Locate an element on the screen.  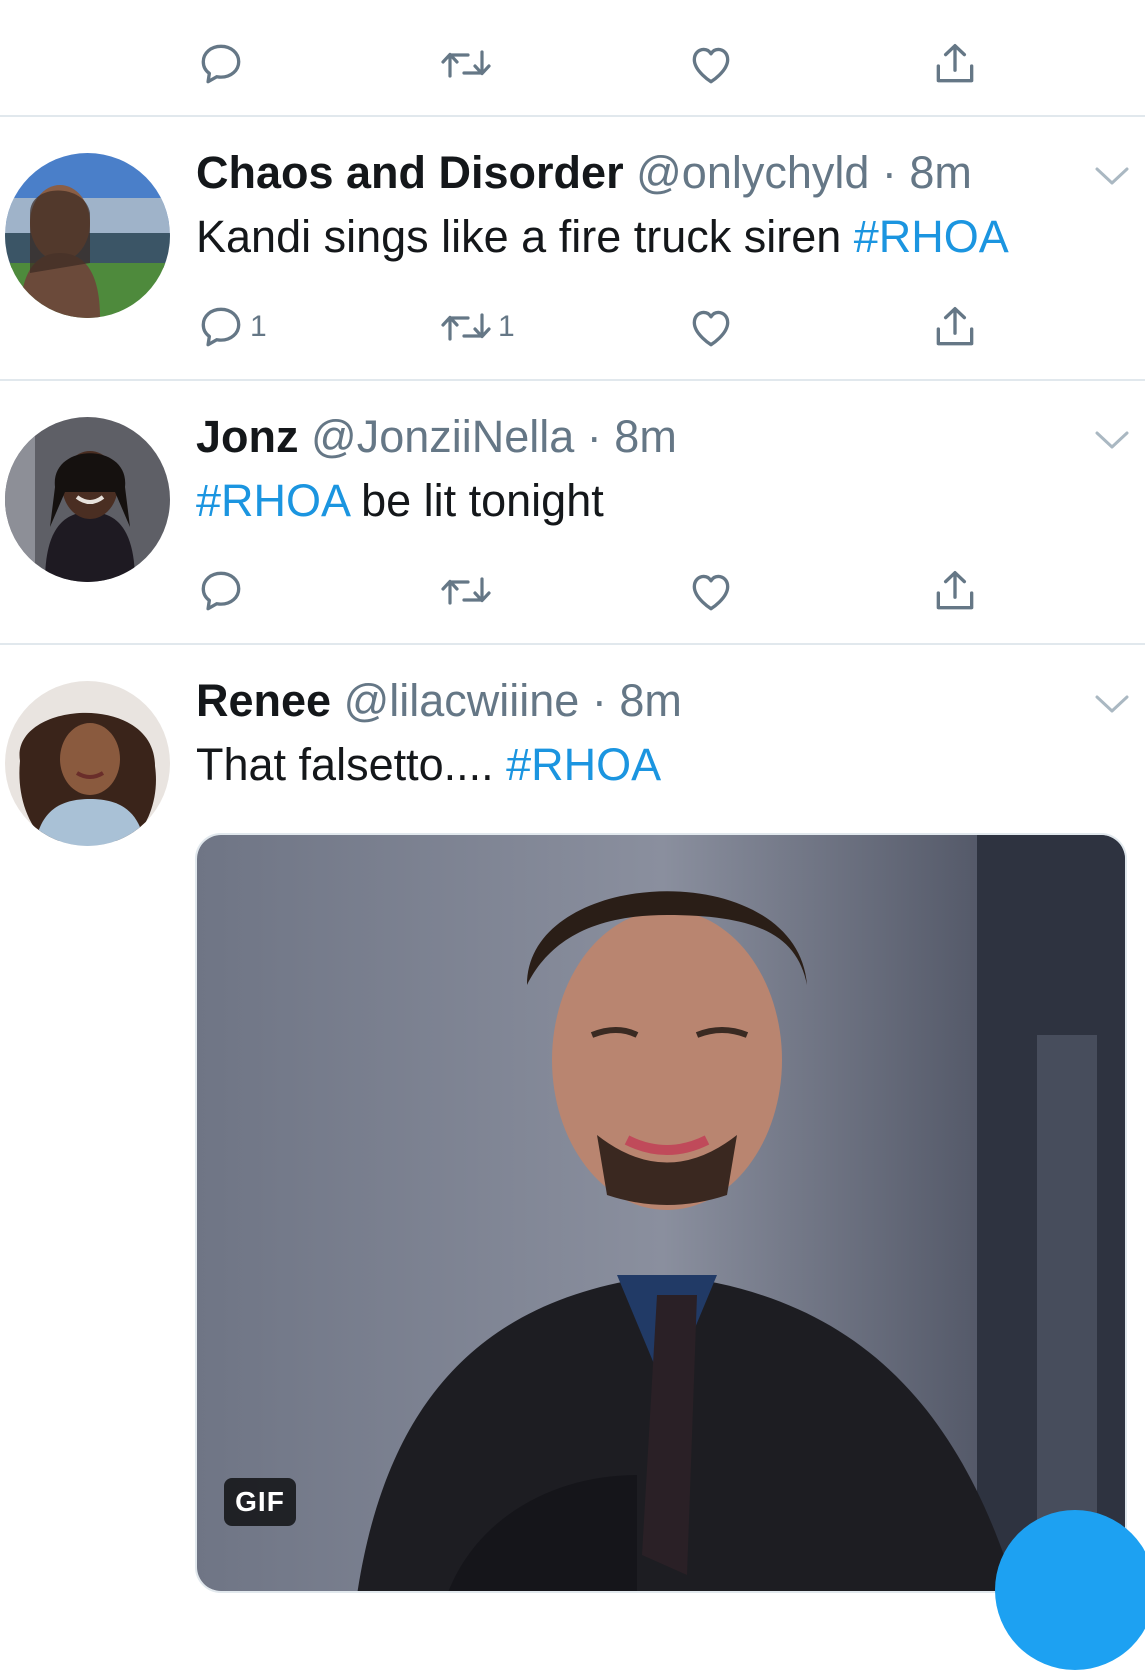
tweet-text: That falsetto.... #RHOA is located at coordinates (428, 765).